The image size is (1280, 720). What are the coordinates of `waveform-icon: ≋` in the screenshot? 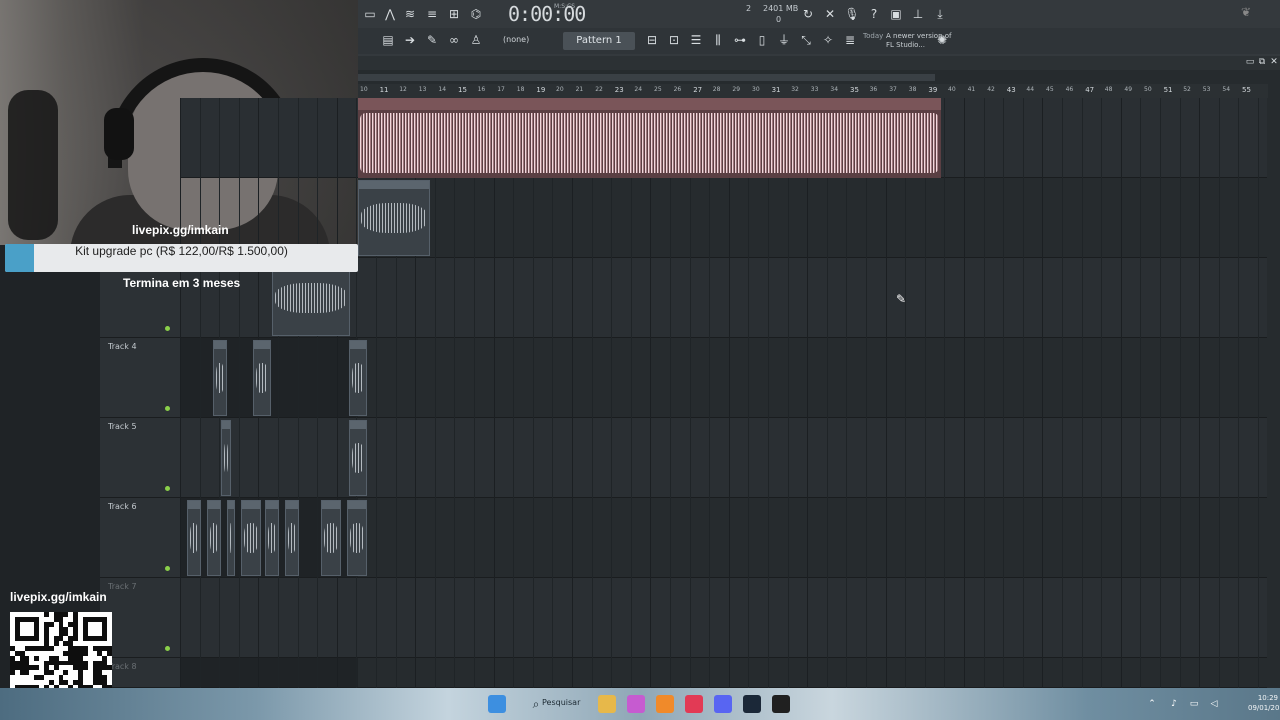 It's located at (410, 14).